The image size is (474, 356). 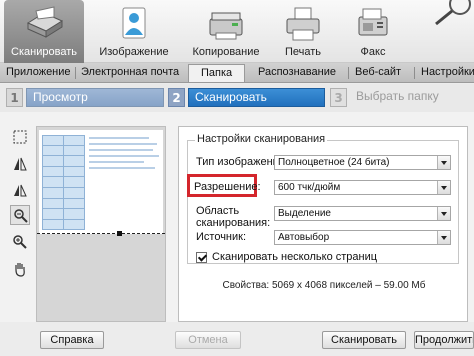 I want to click on zoom-out-icon, so click(x=21, y=216).